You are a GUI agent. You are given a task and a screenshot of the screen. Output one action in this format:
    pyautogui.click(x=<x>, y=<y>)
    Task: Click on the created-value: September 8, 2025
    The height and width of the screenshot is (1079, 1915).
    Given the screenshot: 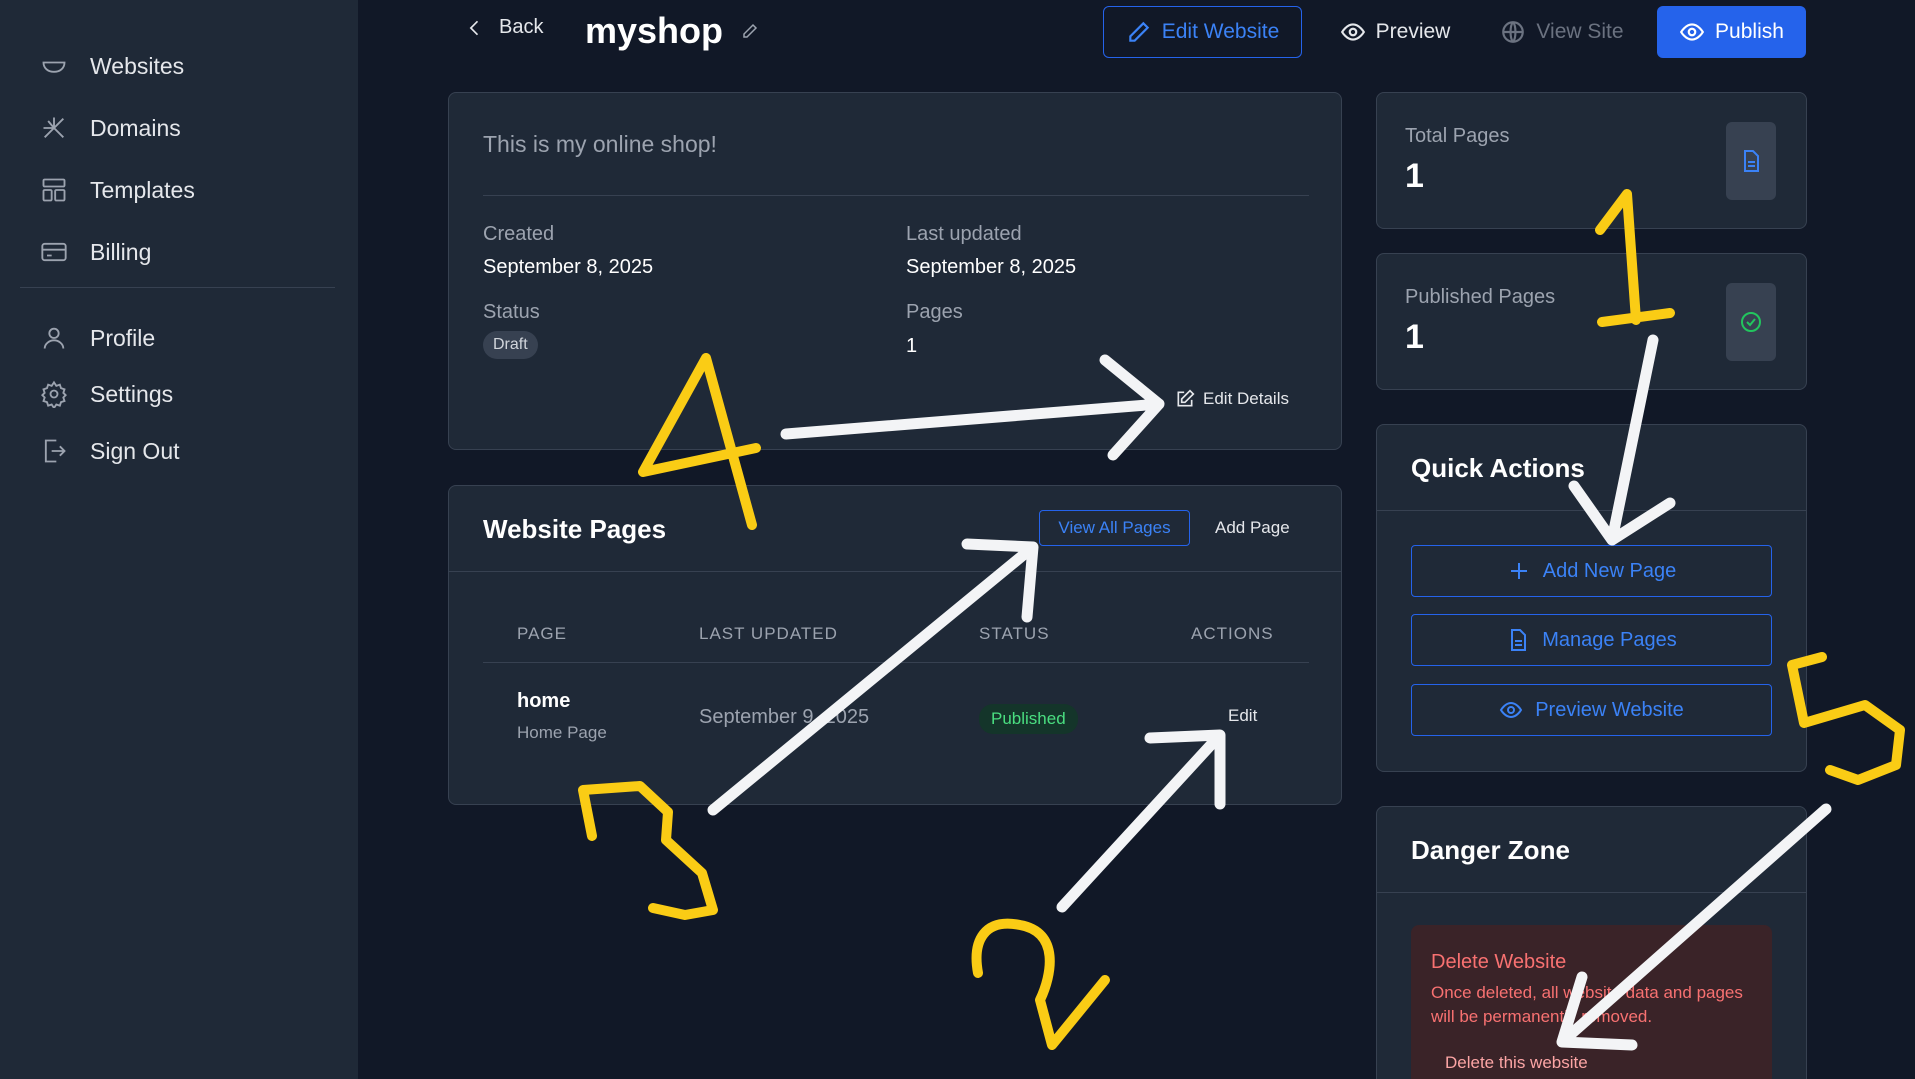 What is the action you would take?
    pyautogui.click(x=568, y=267)
    